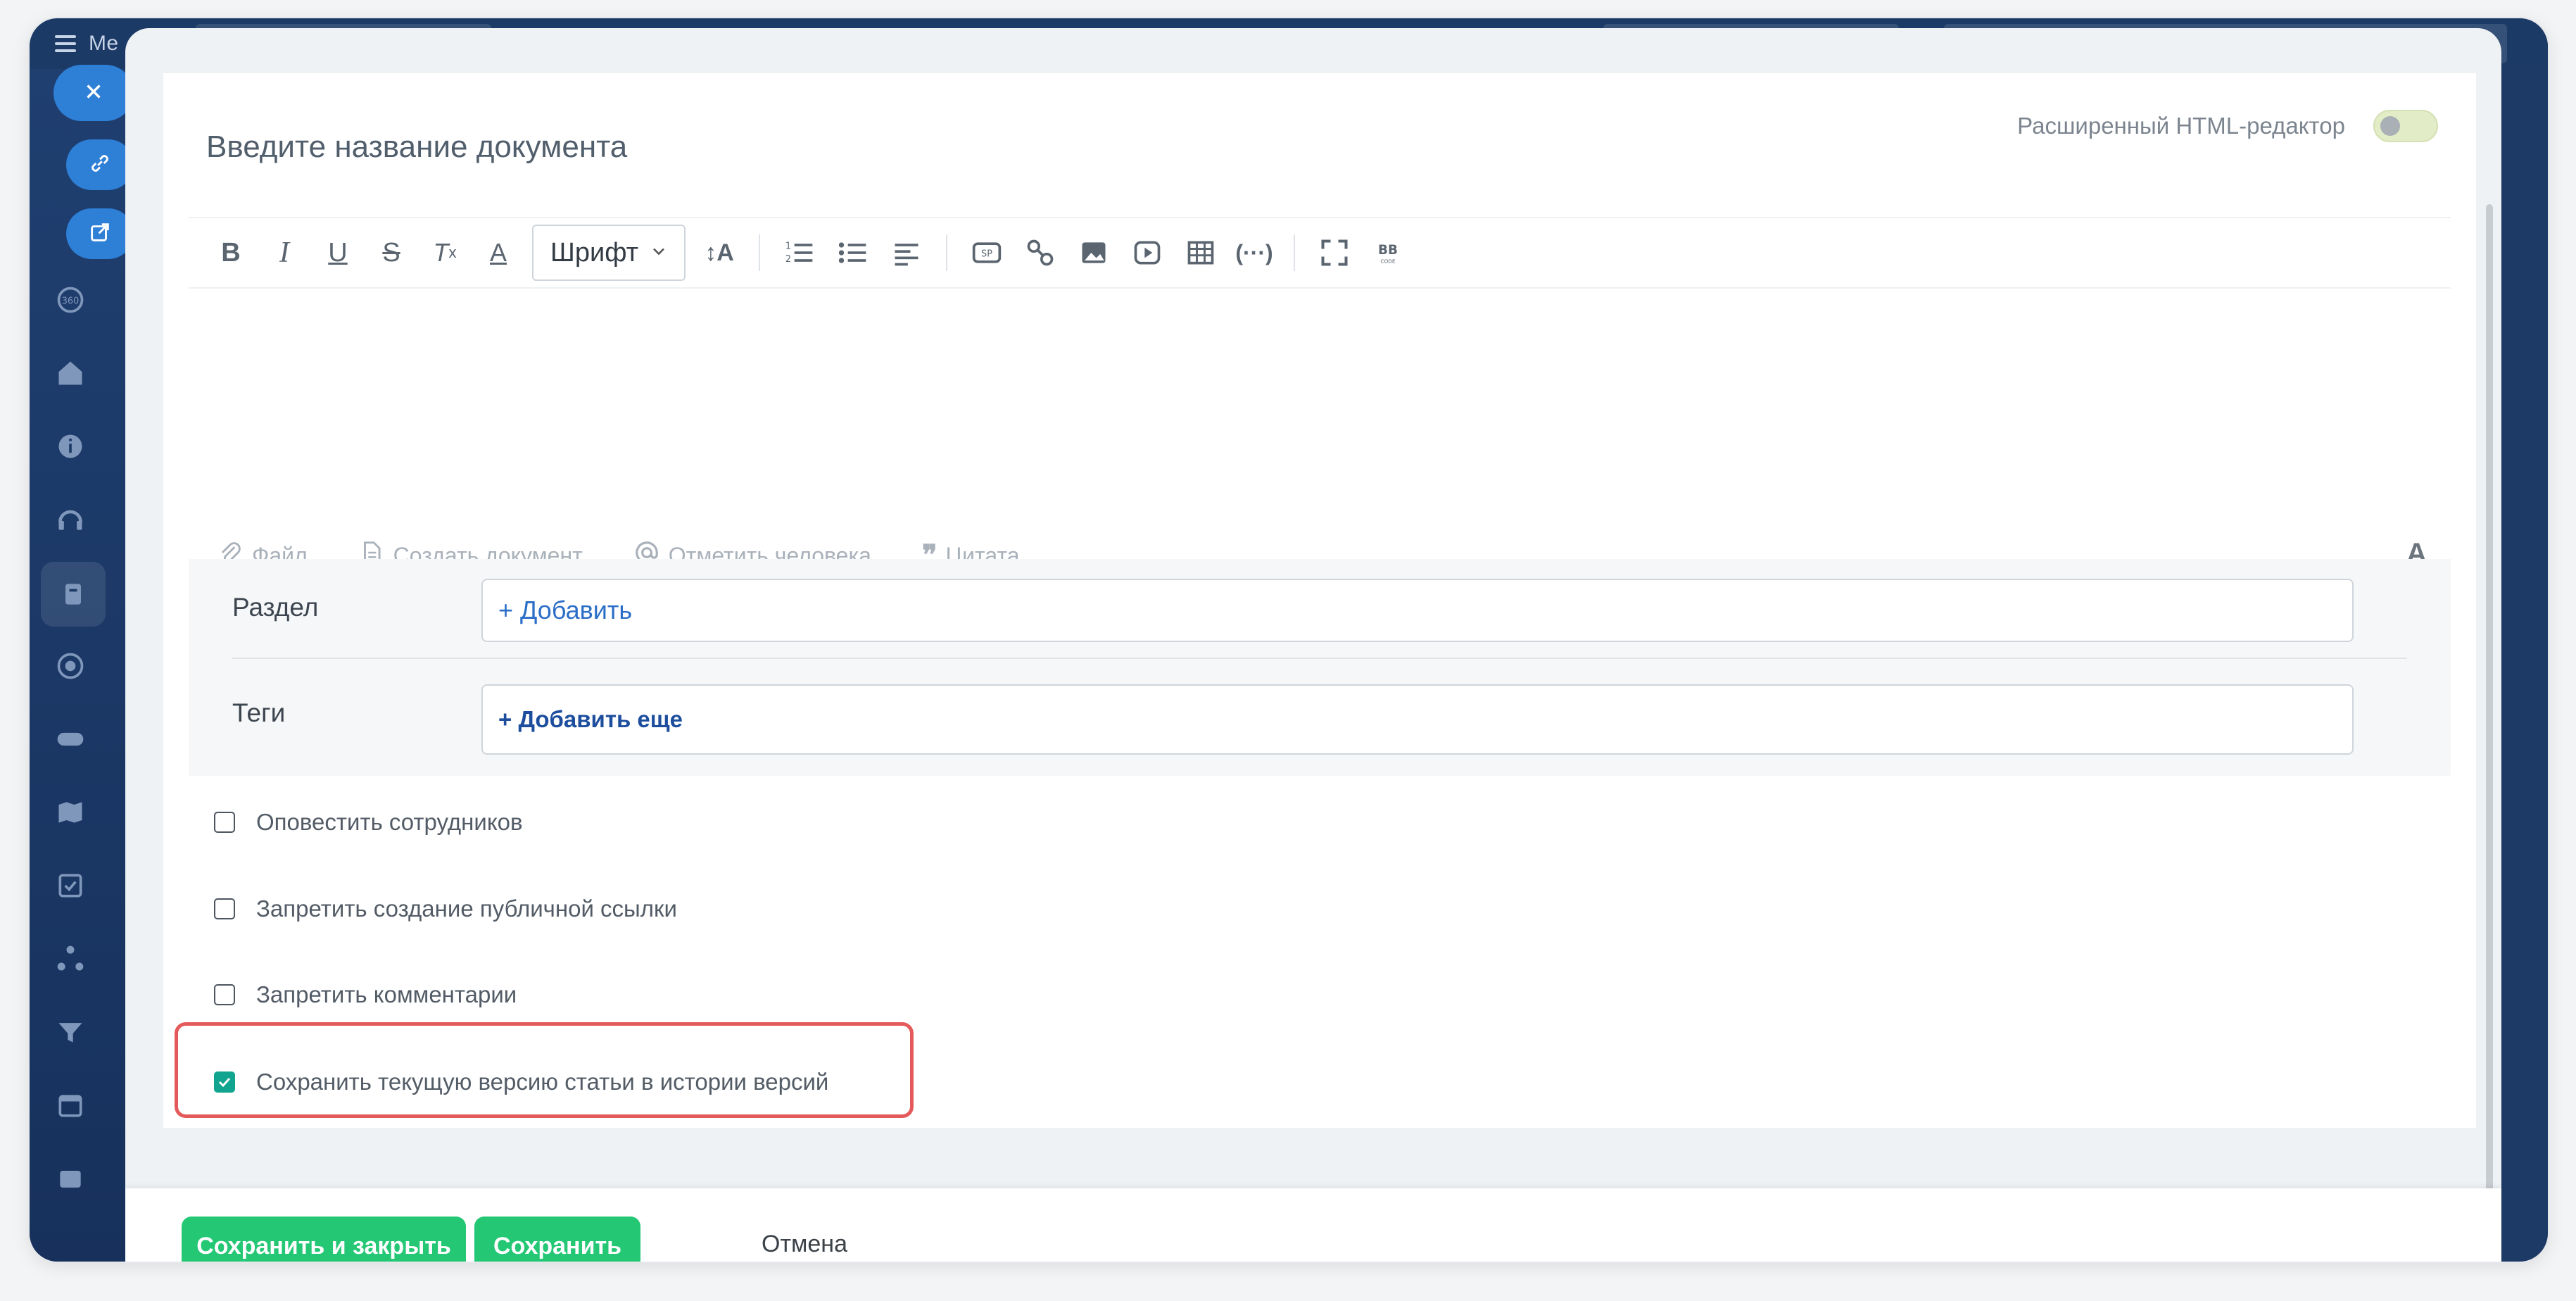 This screenshot has width=2576, height=1301. Describe the element at coordinates (906, 252) in the screenshot. I see `align-left-icon` at that location.